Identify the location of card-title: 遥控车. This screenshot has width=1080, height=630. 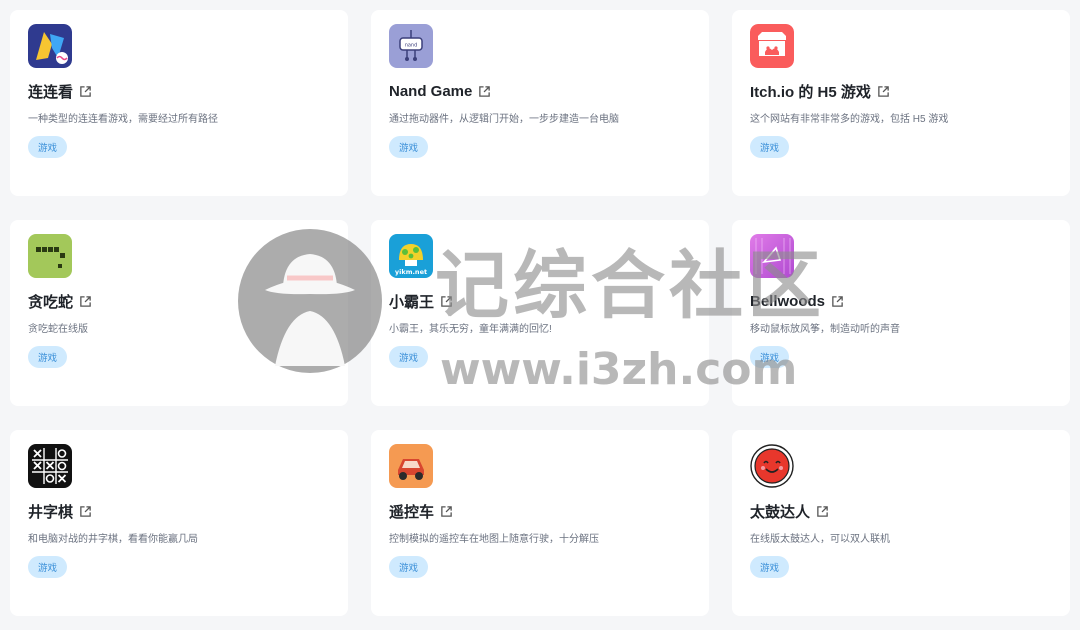
(411, 511).